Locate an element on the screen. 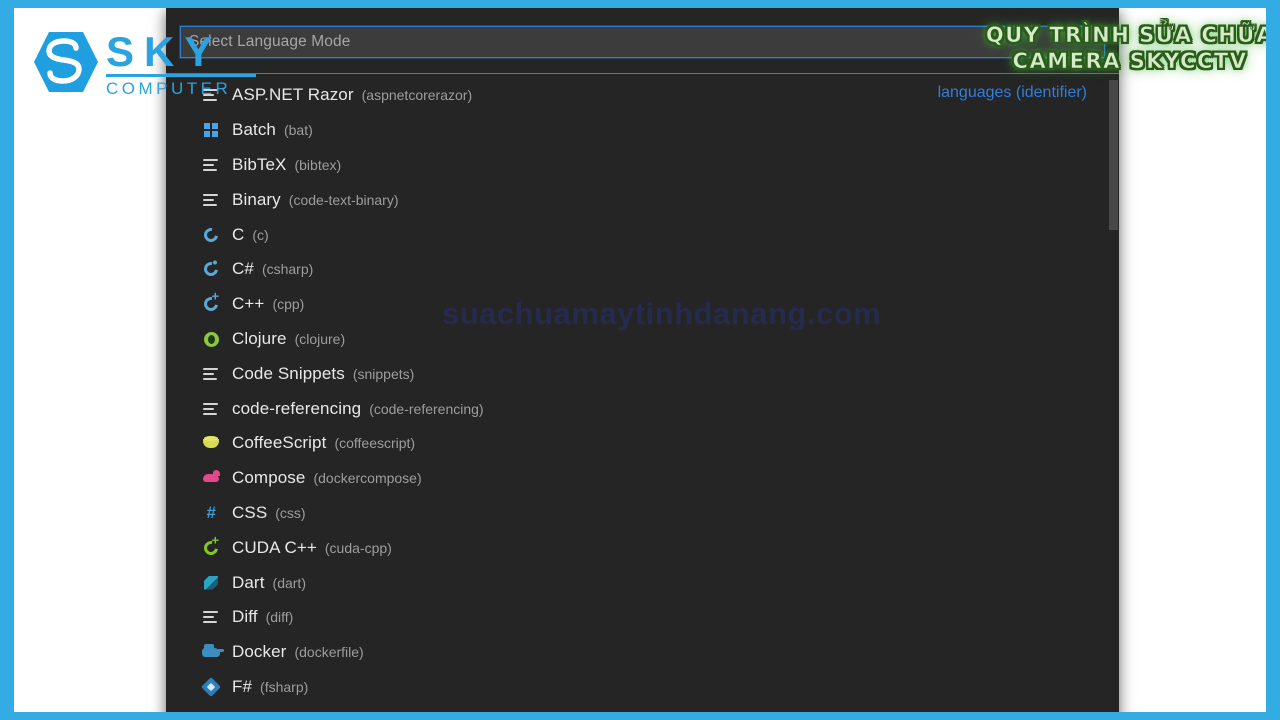  logo-sky-text: SKY is located at coordinates (164, 51).